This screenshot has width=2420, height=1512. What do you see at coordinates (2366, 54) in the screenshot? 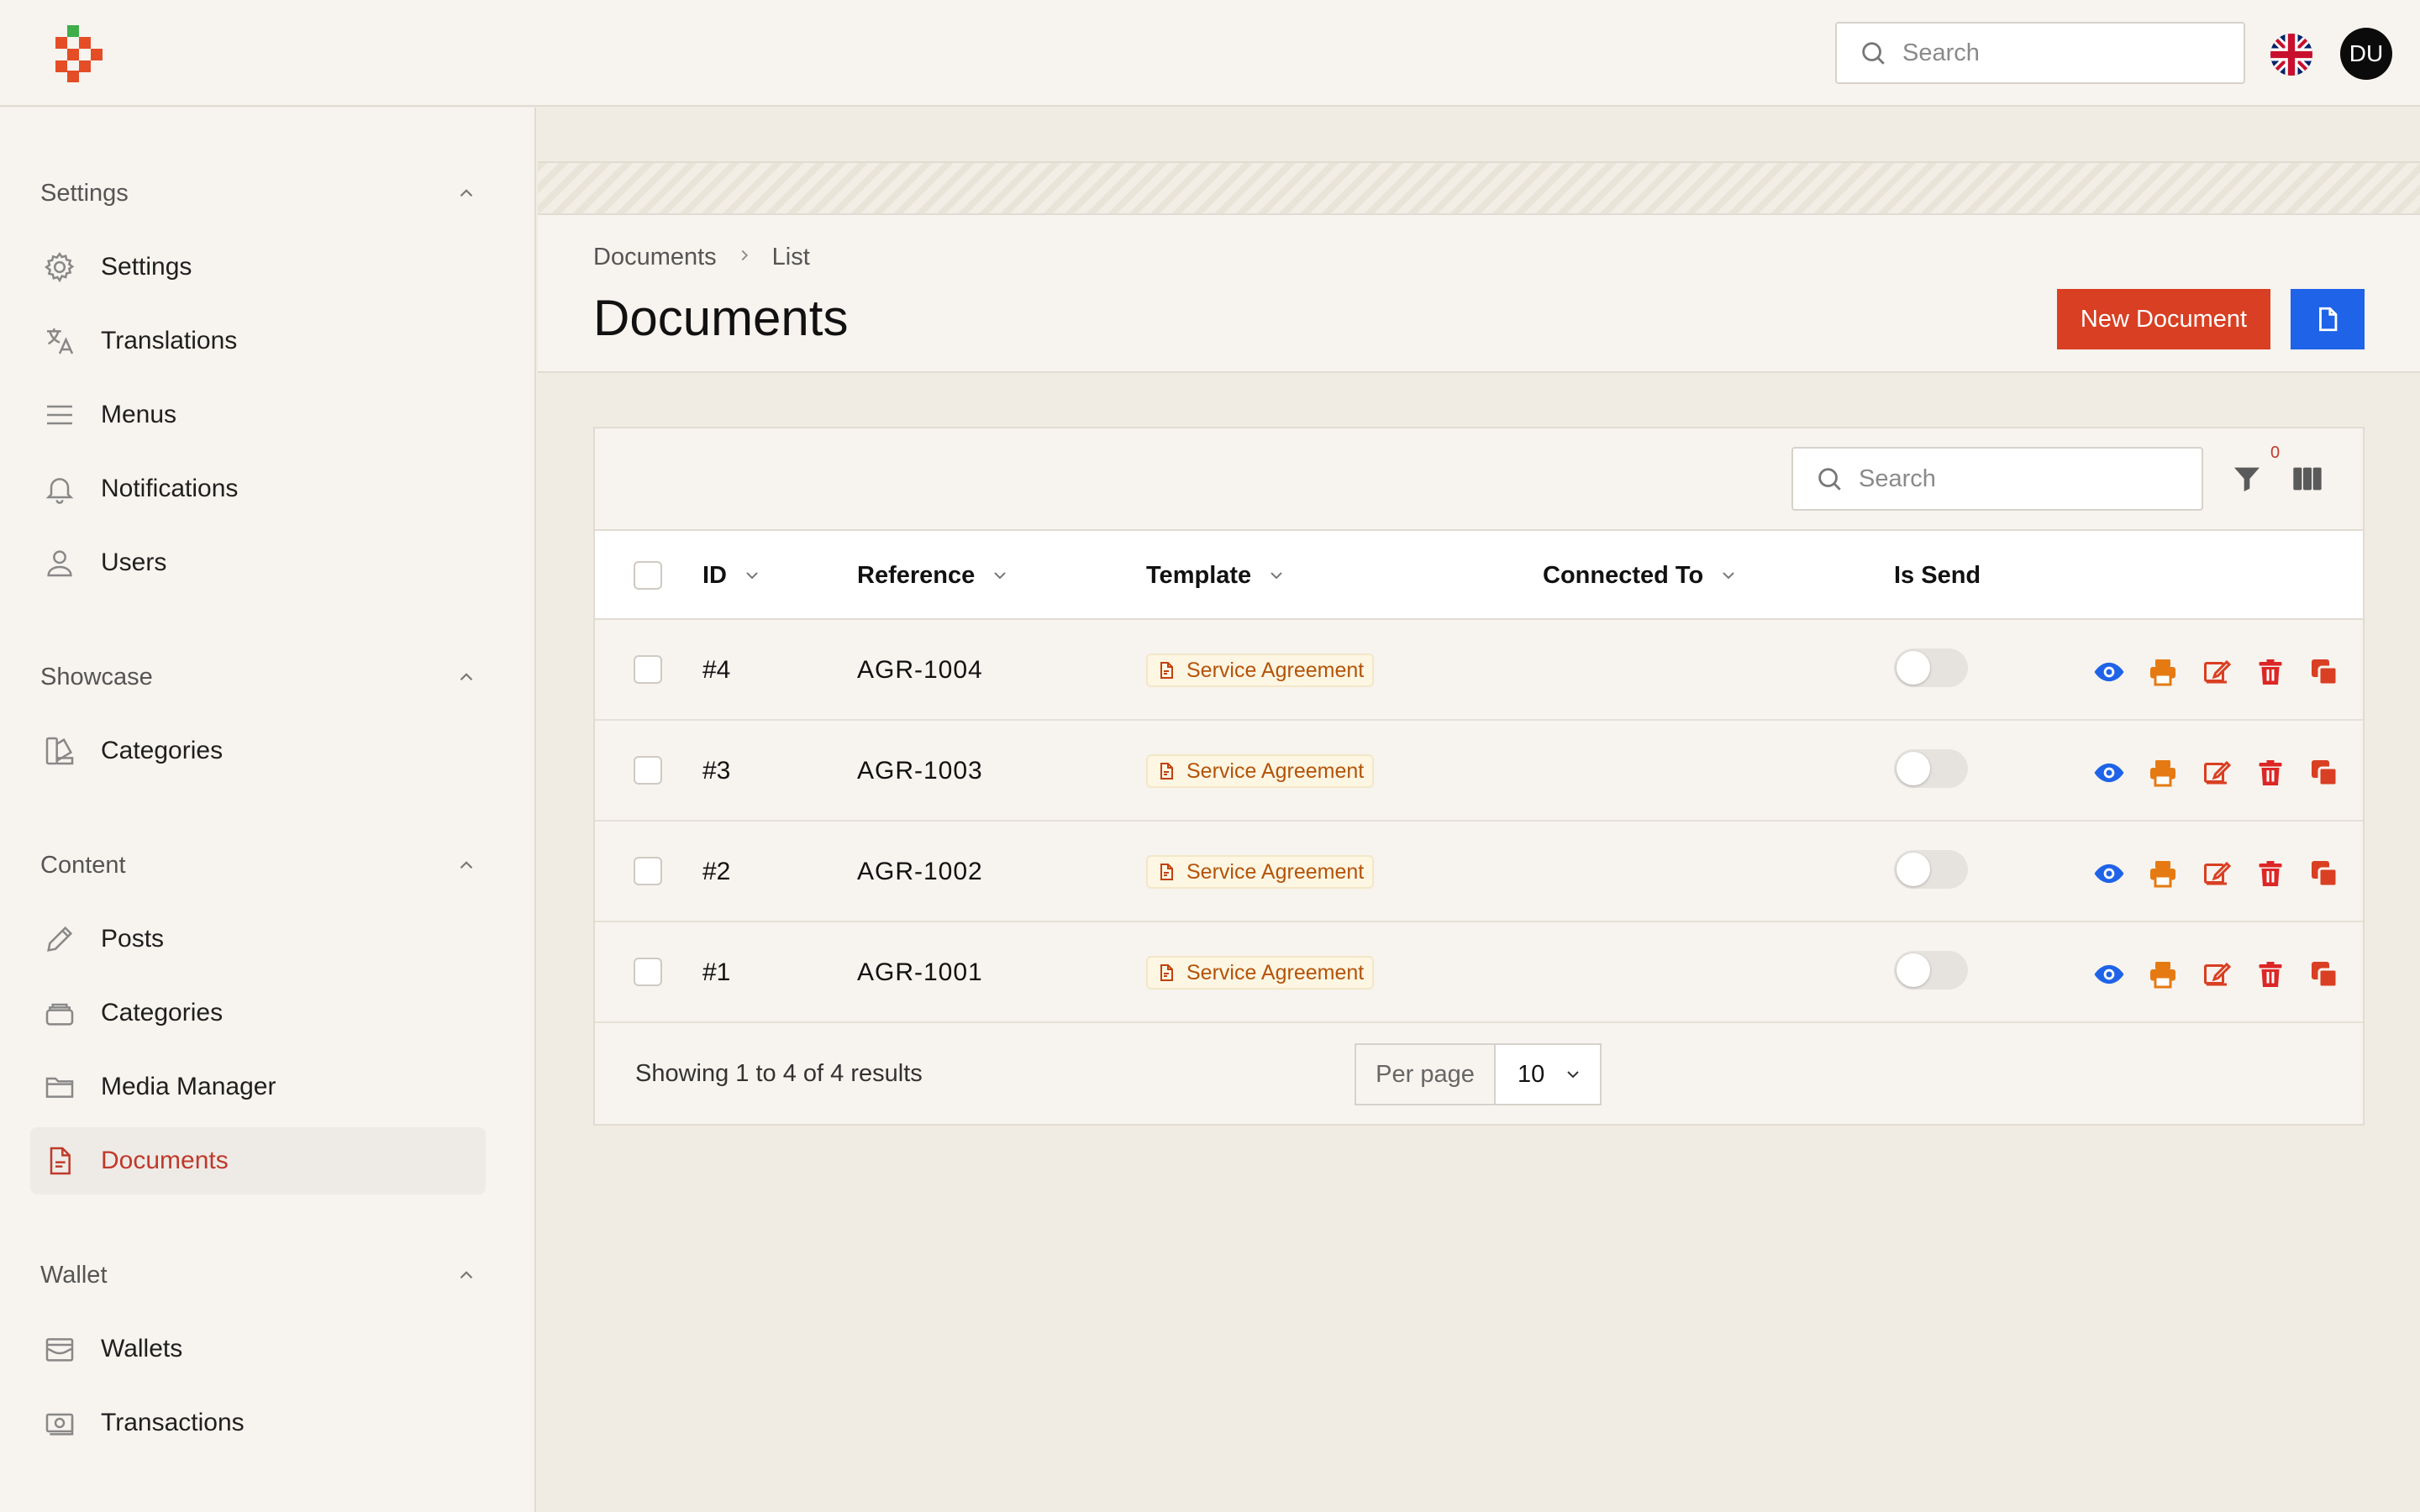
I see `user-avatar: DU` at bounding box center [2366, 54].